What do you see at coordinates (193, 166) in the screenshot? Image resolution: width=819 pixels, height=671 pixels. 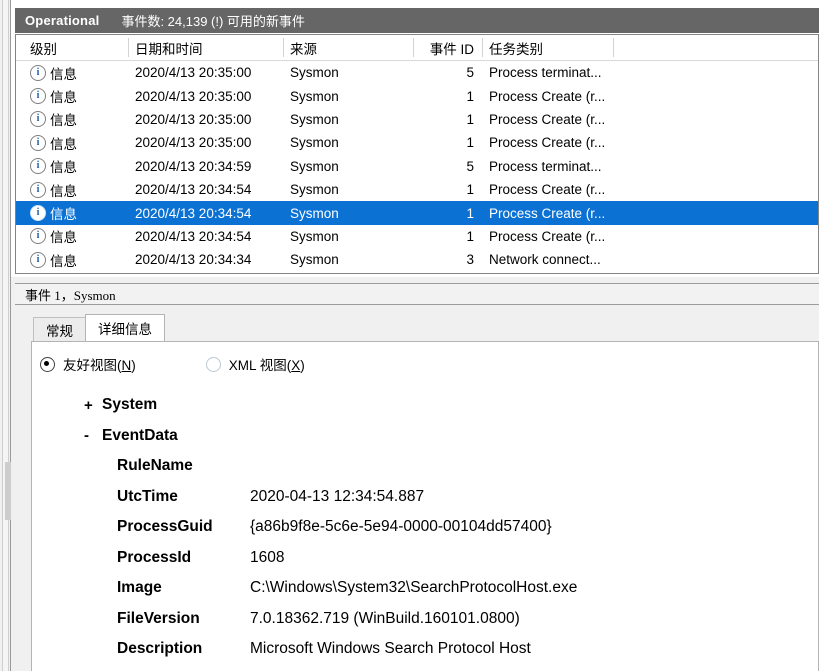 I see `cell-datetime: 2020/4/13 20:34:59` at bounding box center [193, 166].